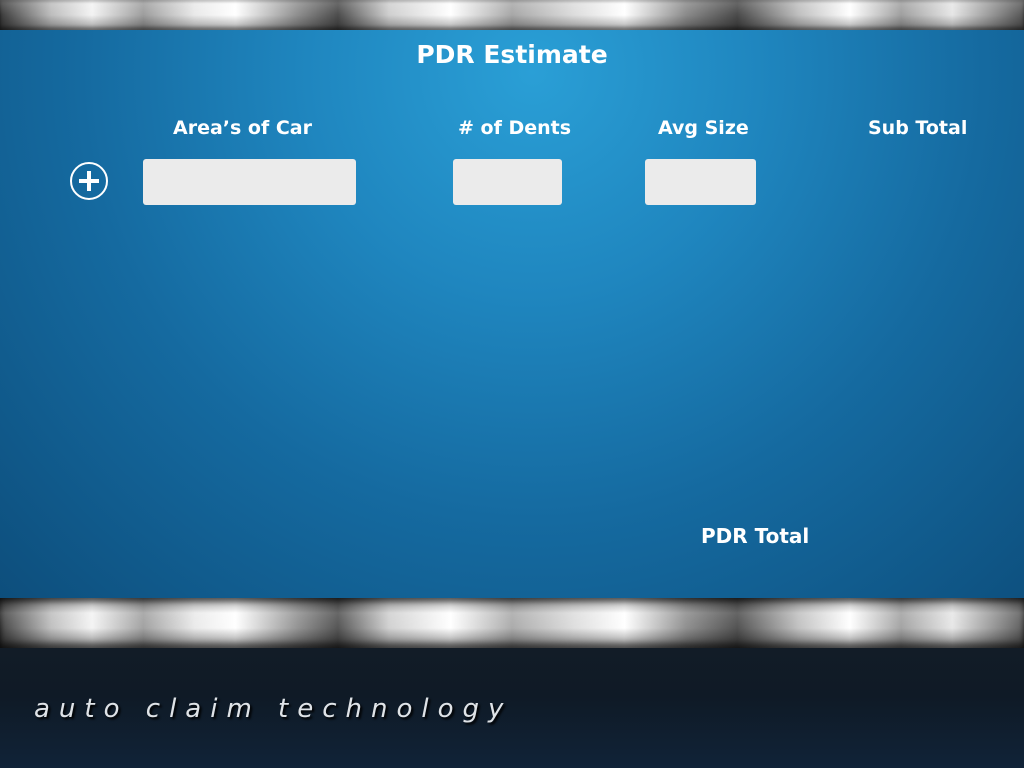 The image size is (1024, 768). Describe the element at coordinates (273, 709) in the screenshot. I see `brand-logo-text: auto claim technology` at that location.